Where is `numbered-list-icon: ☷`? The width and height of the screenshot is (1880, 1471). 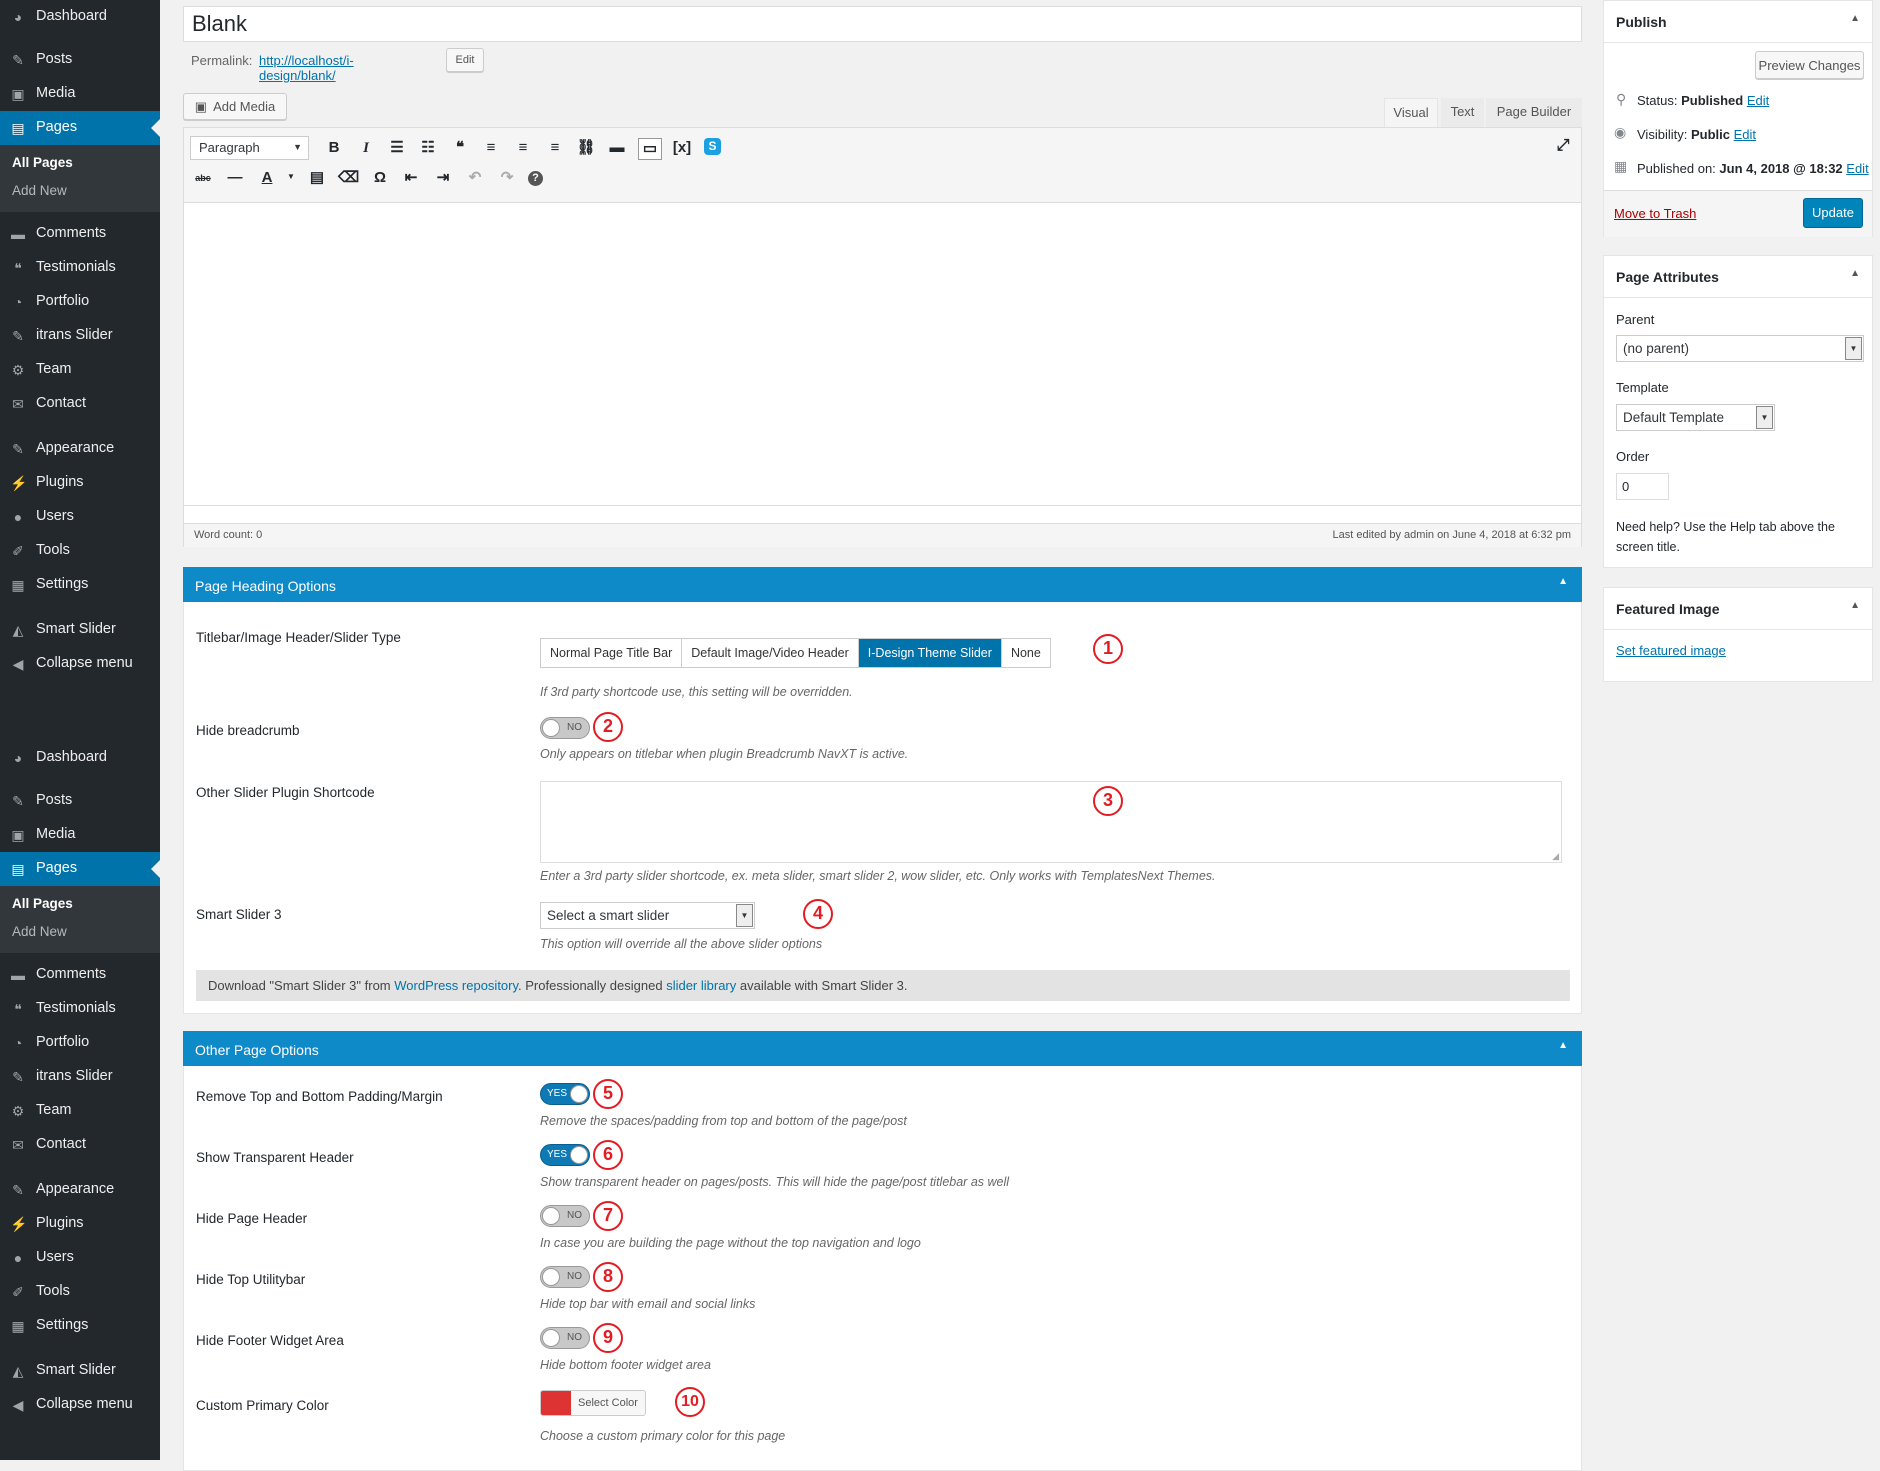 numbered-list-icon: ☷ is located at coordinates (428, 148).